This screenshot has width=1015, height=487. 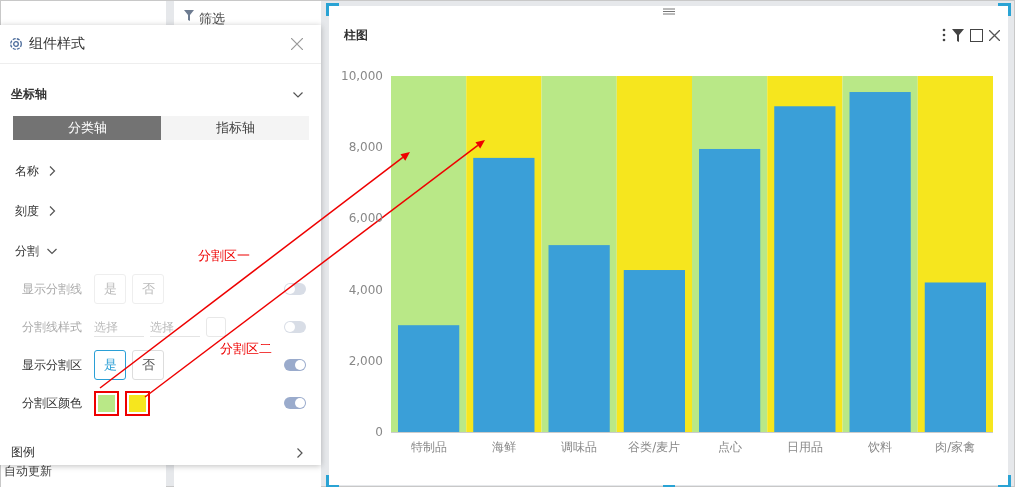 I want to click on annotation-label: 分割区二, so click(x=246, y=349).